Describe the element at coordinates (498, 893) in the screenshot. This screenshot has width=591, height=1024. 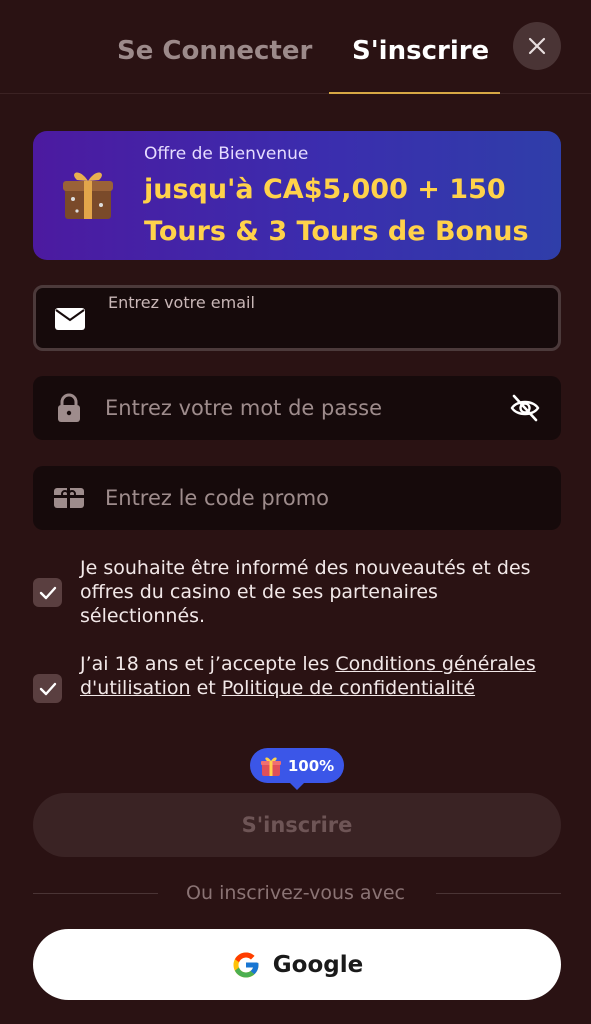
I see `divider-line-right` at that location.